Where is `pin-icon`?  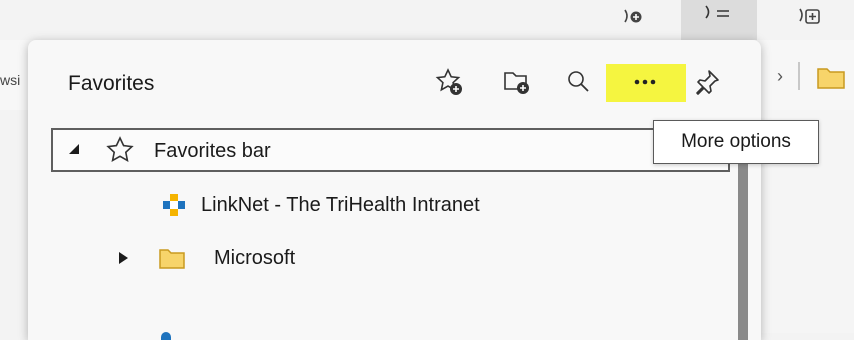 pin-icon is located at coordinates (707, 82).